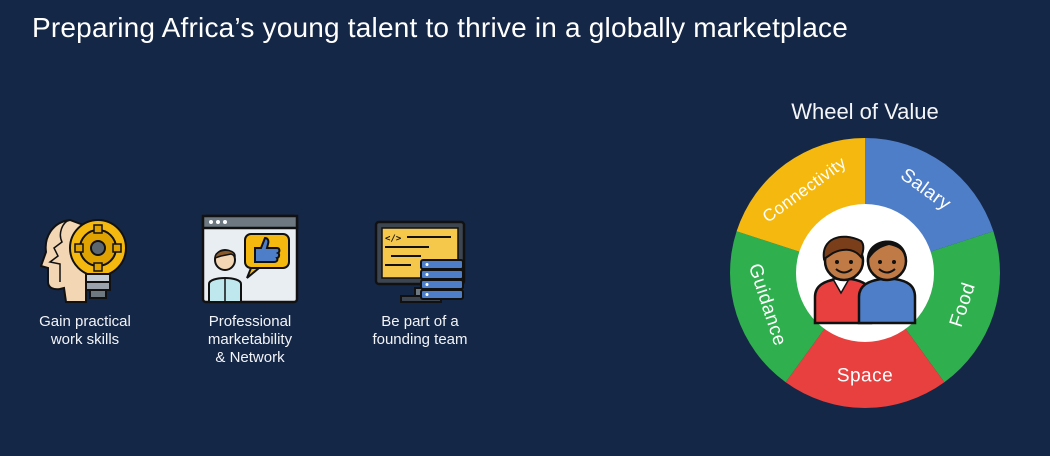  What do you see at coordinates (420, 261) in the screenshot?
I see `code-server-monitor-icon: </>` at bounding box center [420, 261].